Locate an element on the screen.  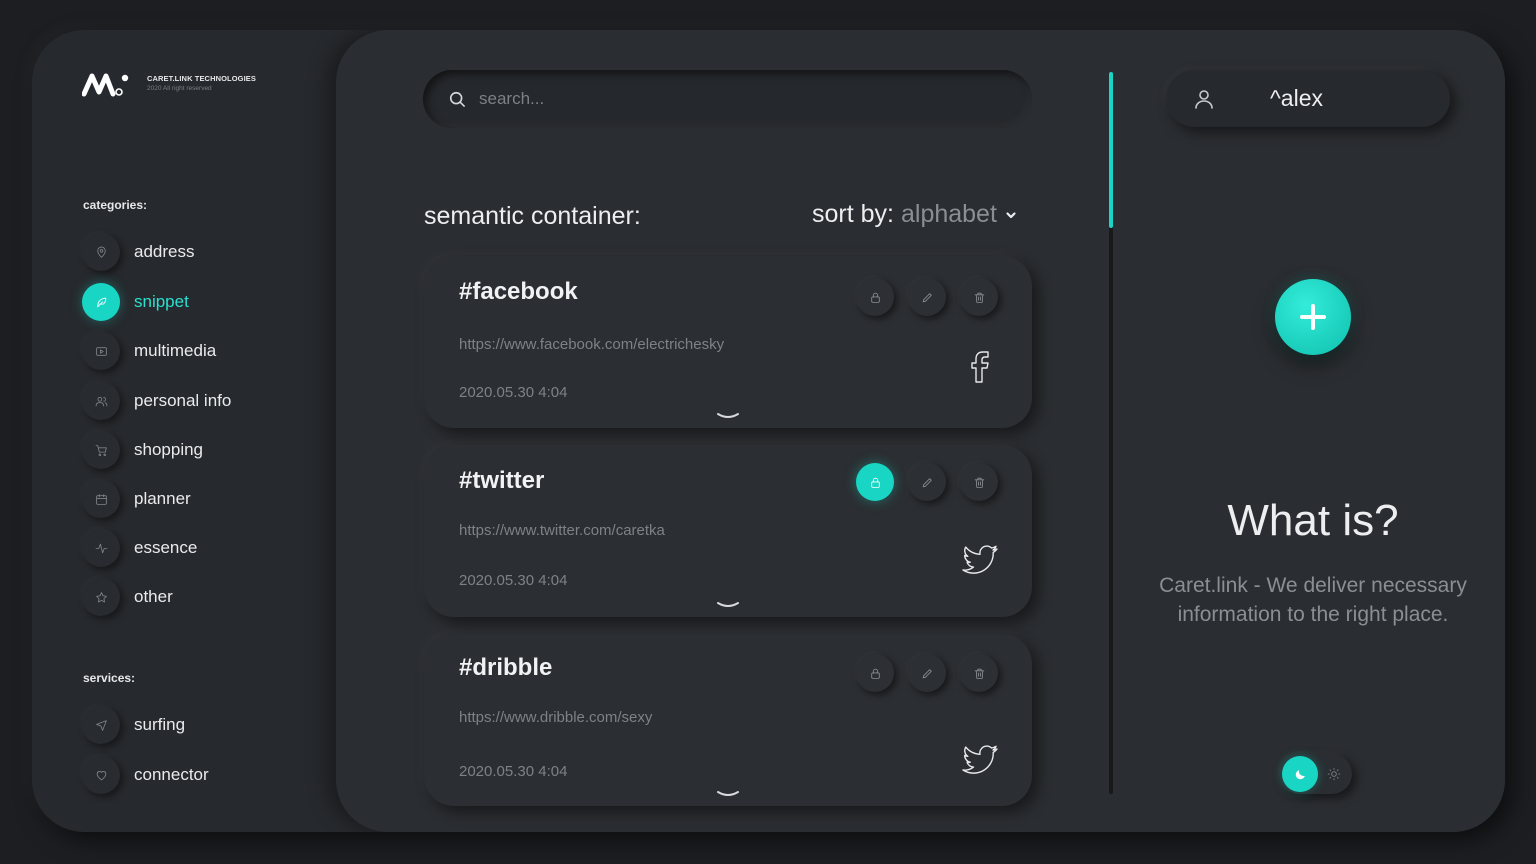
user-name: ^alex is located at coordinates (1296, 98).